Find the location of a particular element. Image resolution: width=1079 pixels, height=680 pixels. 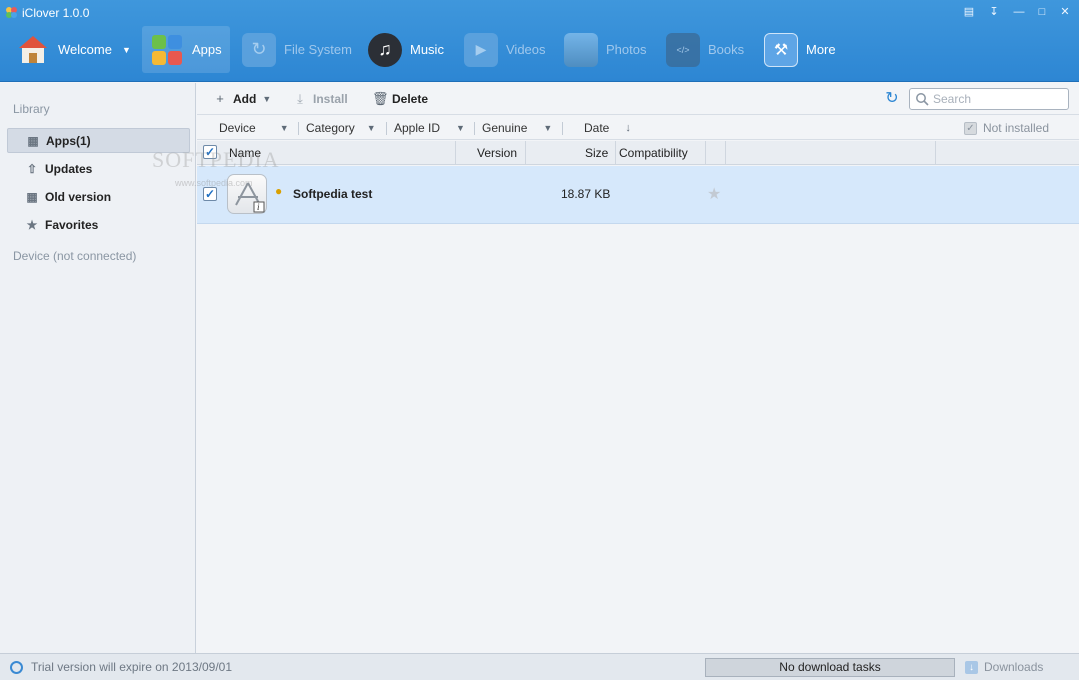

not-installed-checkbox: ✓ is located at coordinates (970, 128).